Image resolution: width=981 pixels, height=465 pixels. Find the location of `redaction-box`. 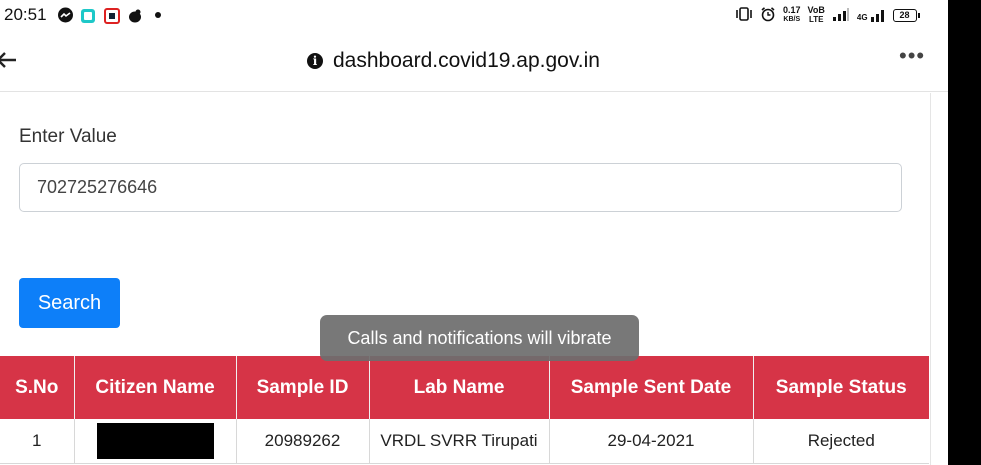

redaction-box is located at coordinates (155, 440).